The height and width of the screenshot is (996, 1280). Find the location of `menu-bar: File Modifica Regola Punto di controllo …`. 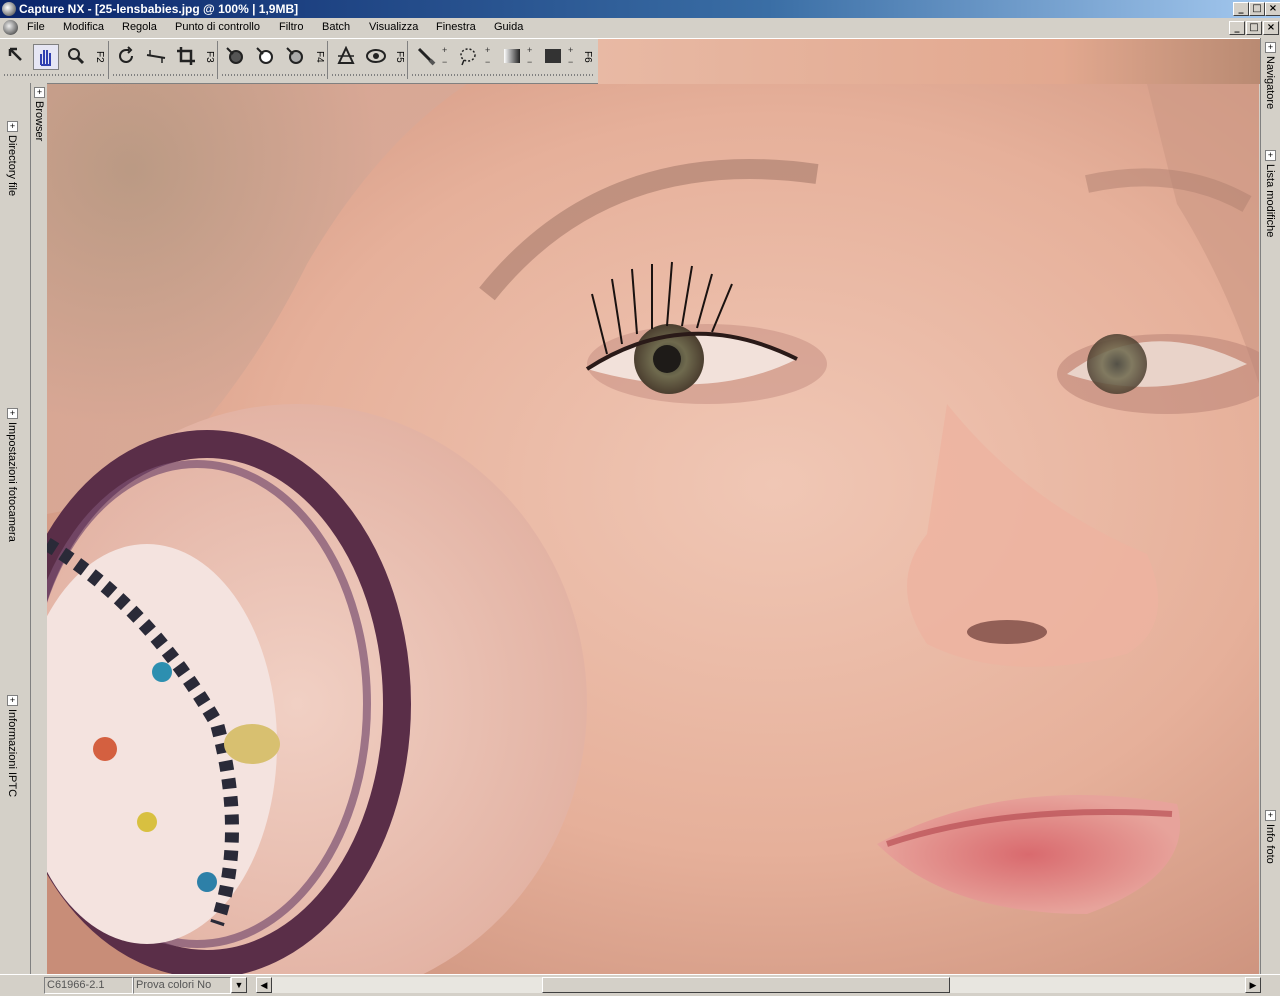

menu-bar: File Modifica Regola Punto di controllo … is located at coordinates (640, 28).